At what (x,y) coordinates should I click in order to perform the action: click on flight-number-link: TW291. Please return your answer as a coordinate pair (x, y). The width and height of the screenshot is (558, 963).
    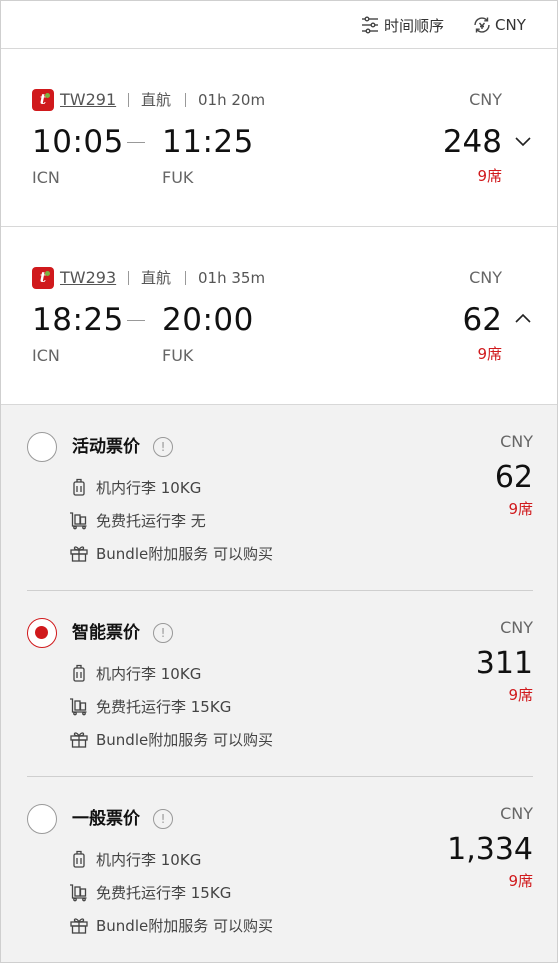
    Looking at the image, I should click on (88, 100).